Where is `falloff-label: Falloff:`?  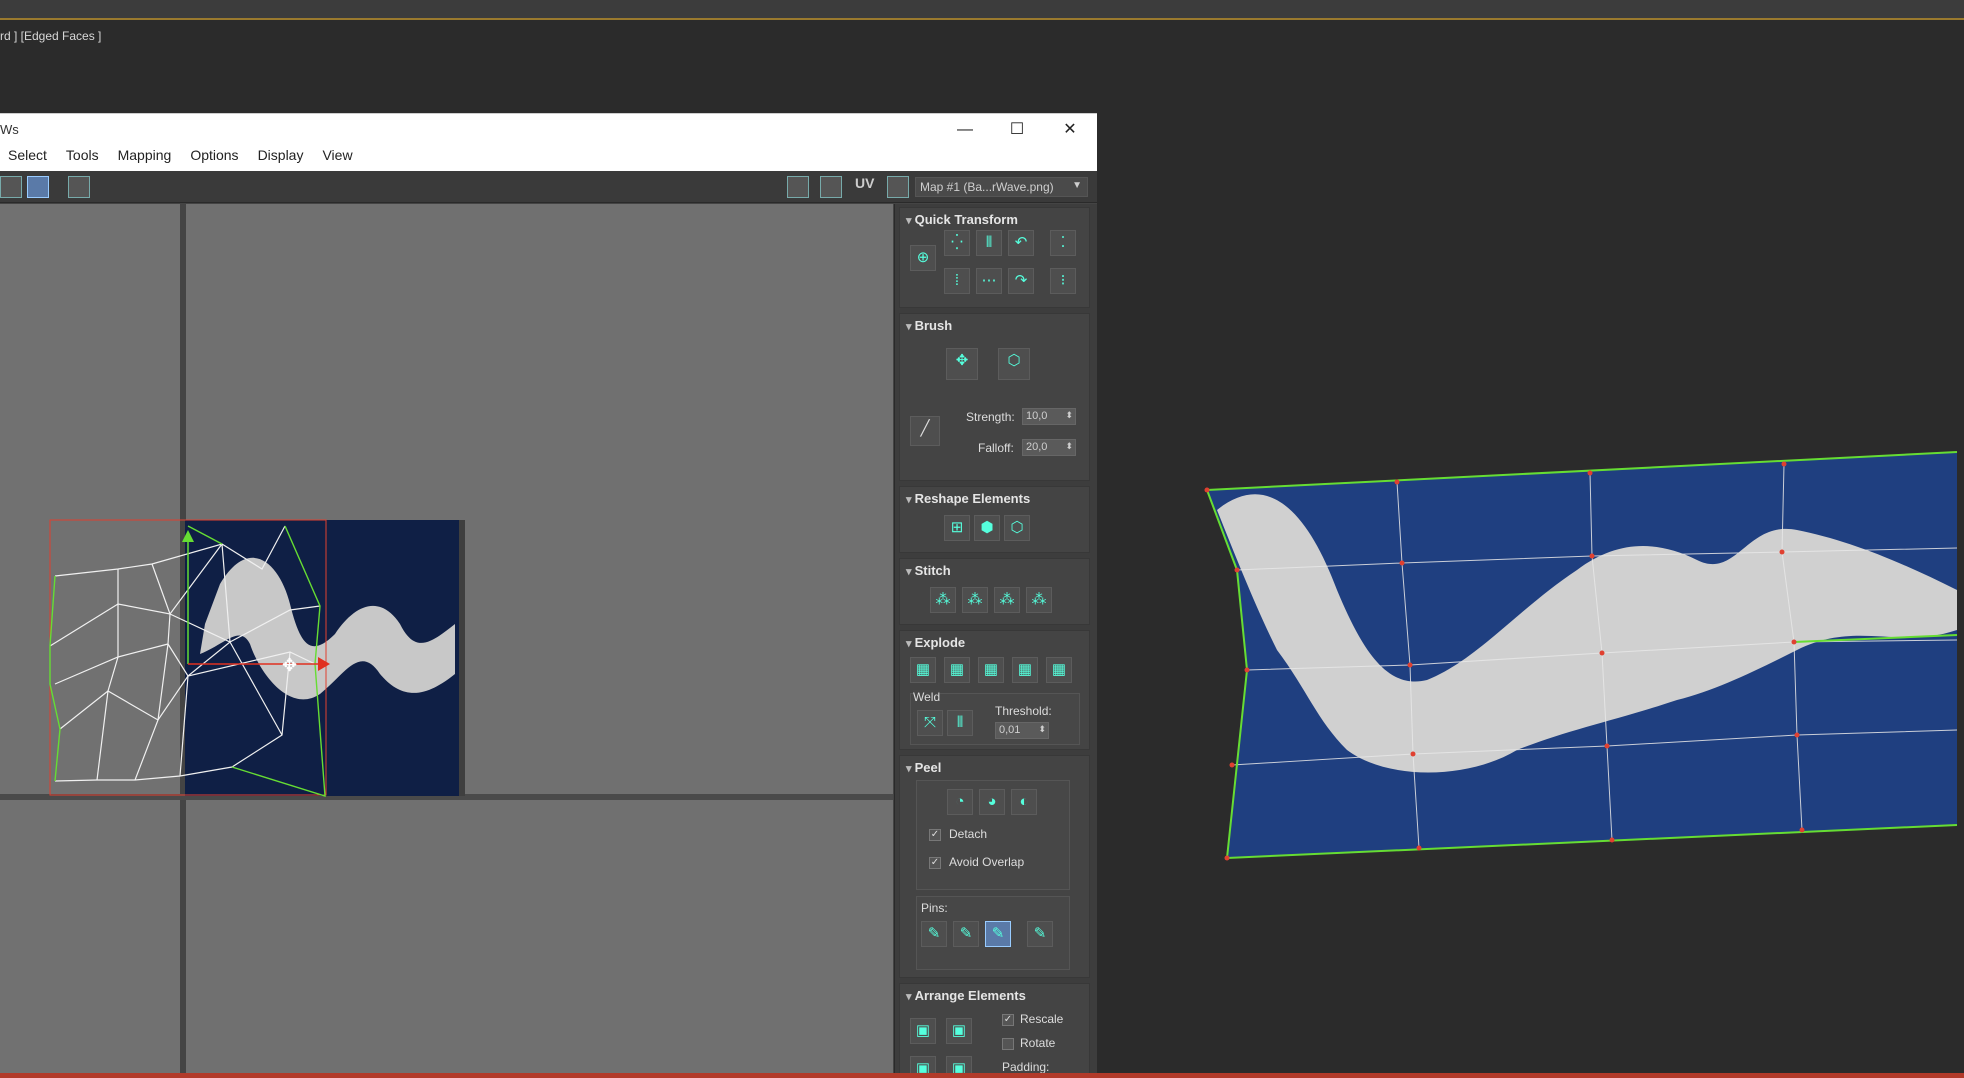
falloff-label: Falloff: is located at coordinates (996, 448).